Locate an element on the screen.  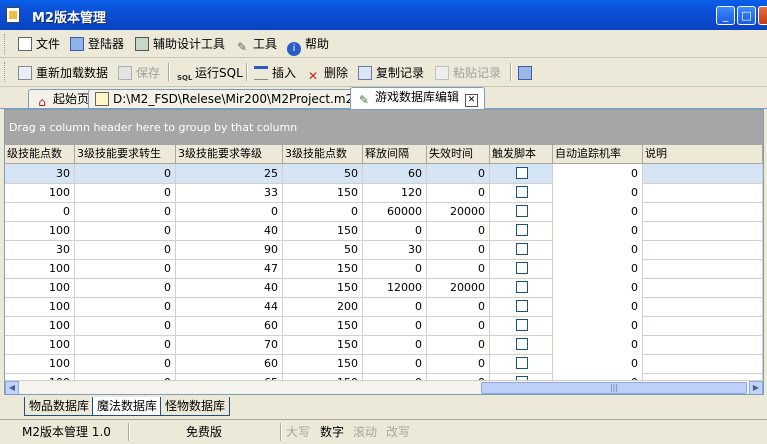
table-cell: 12000 is located at coordinates (395, 287).